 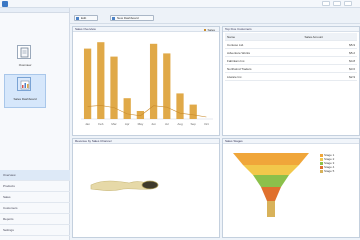 What do you see at coordinates (329, 171) in the screenshot?
I see `legend-label: Stage 5` at bounding box center [329, 171].